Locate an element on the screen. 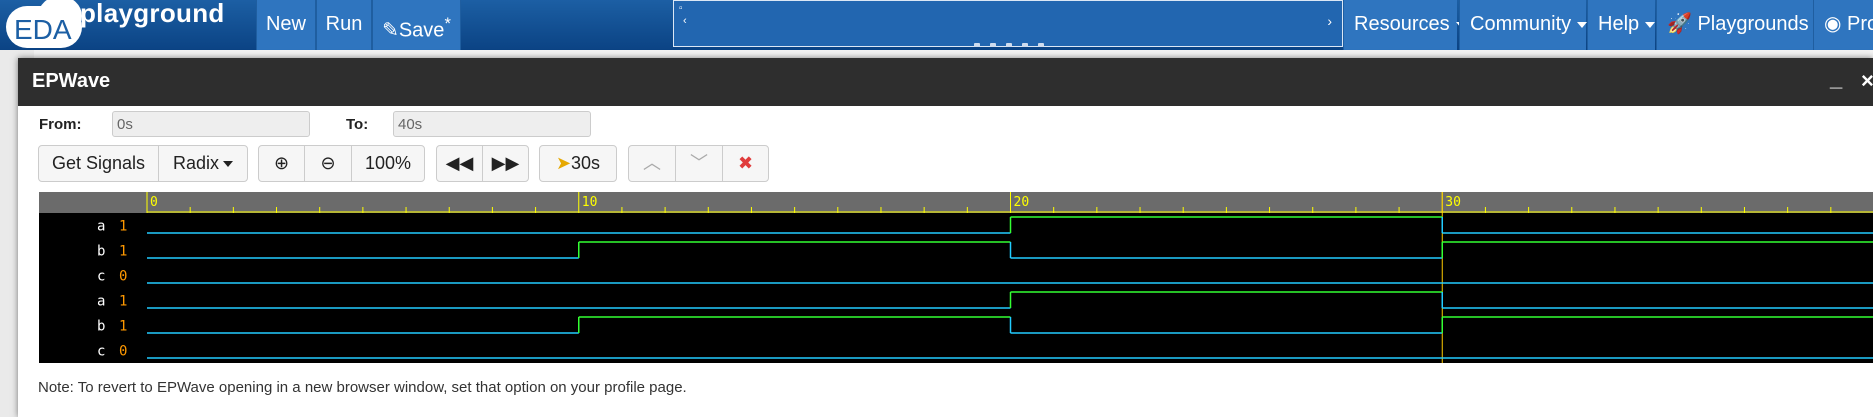 The image size is (1873, 417). minimize-icon: _ is located at coordinates (1836, 79).